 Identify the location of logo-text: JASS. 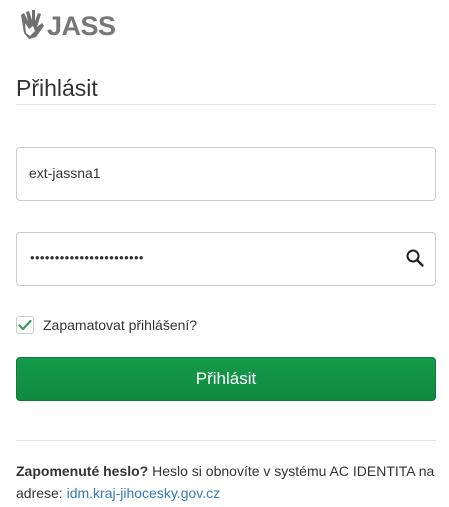
(81, 26).